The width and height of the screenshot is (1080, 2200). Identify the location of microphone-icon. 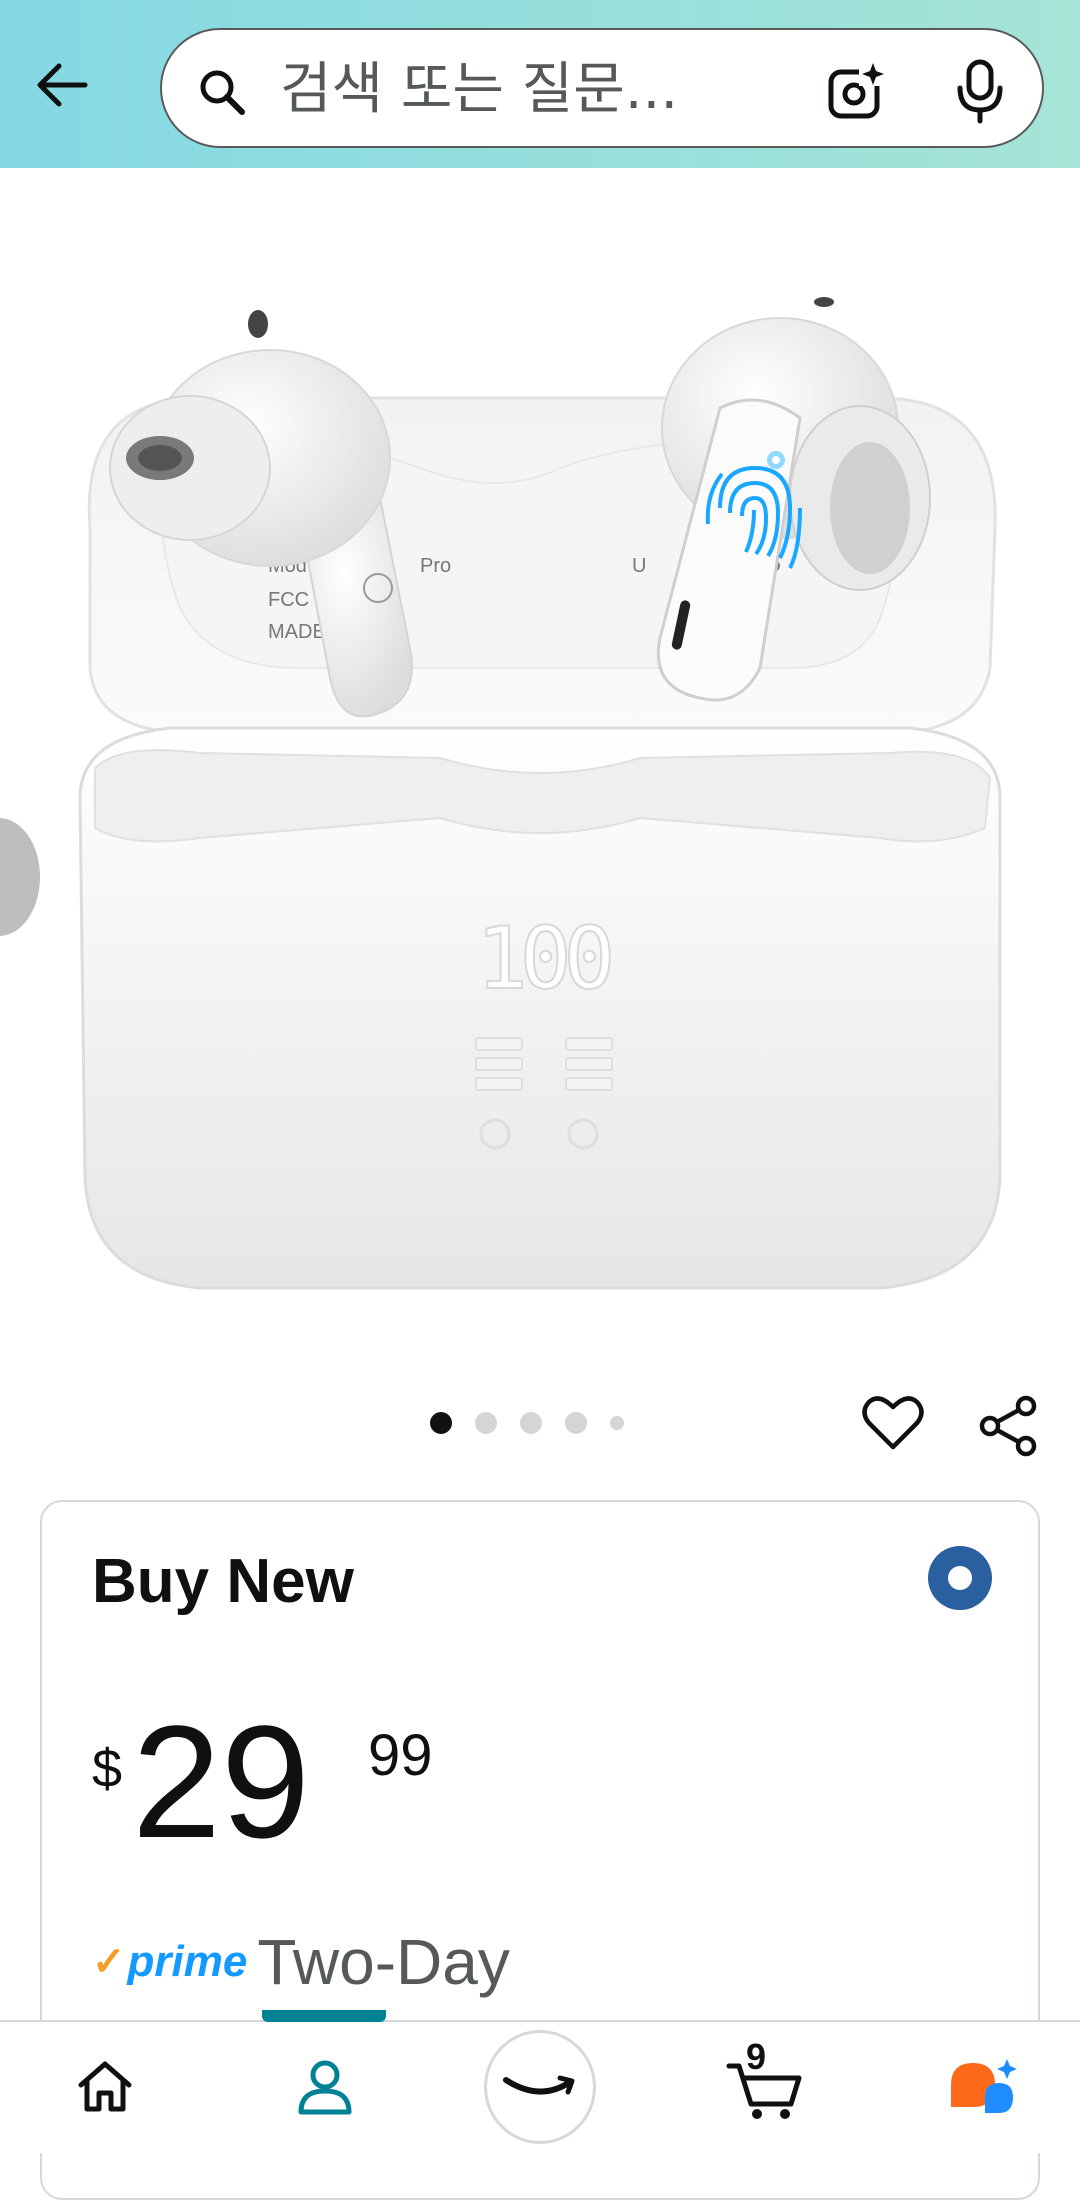
(980, 91).